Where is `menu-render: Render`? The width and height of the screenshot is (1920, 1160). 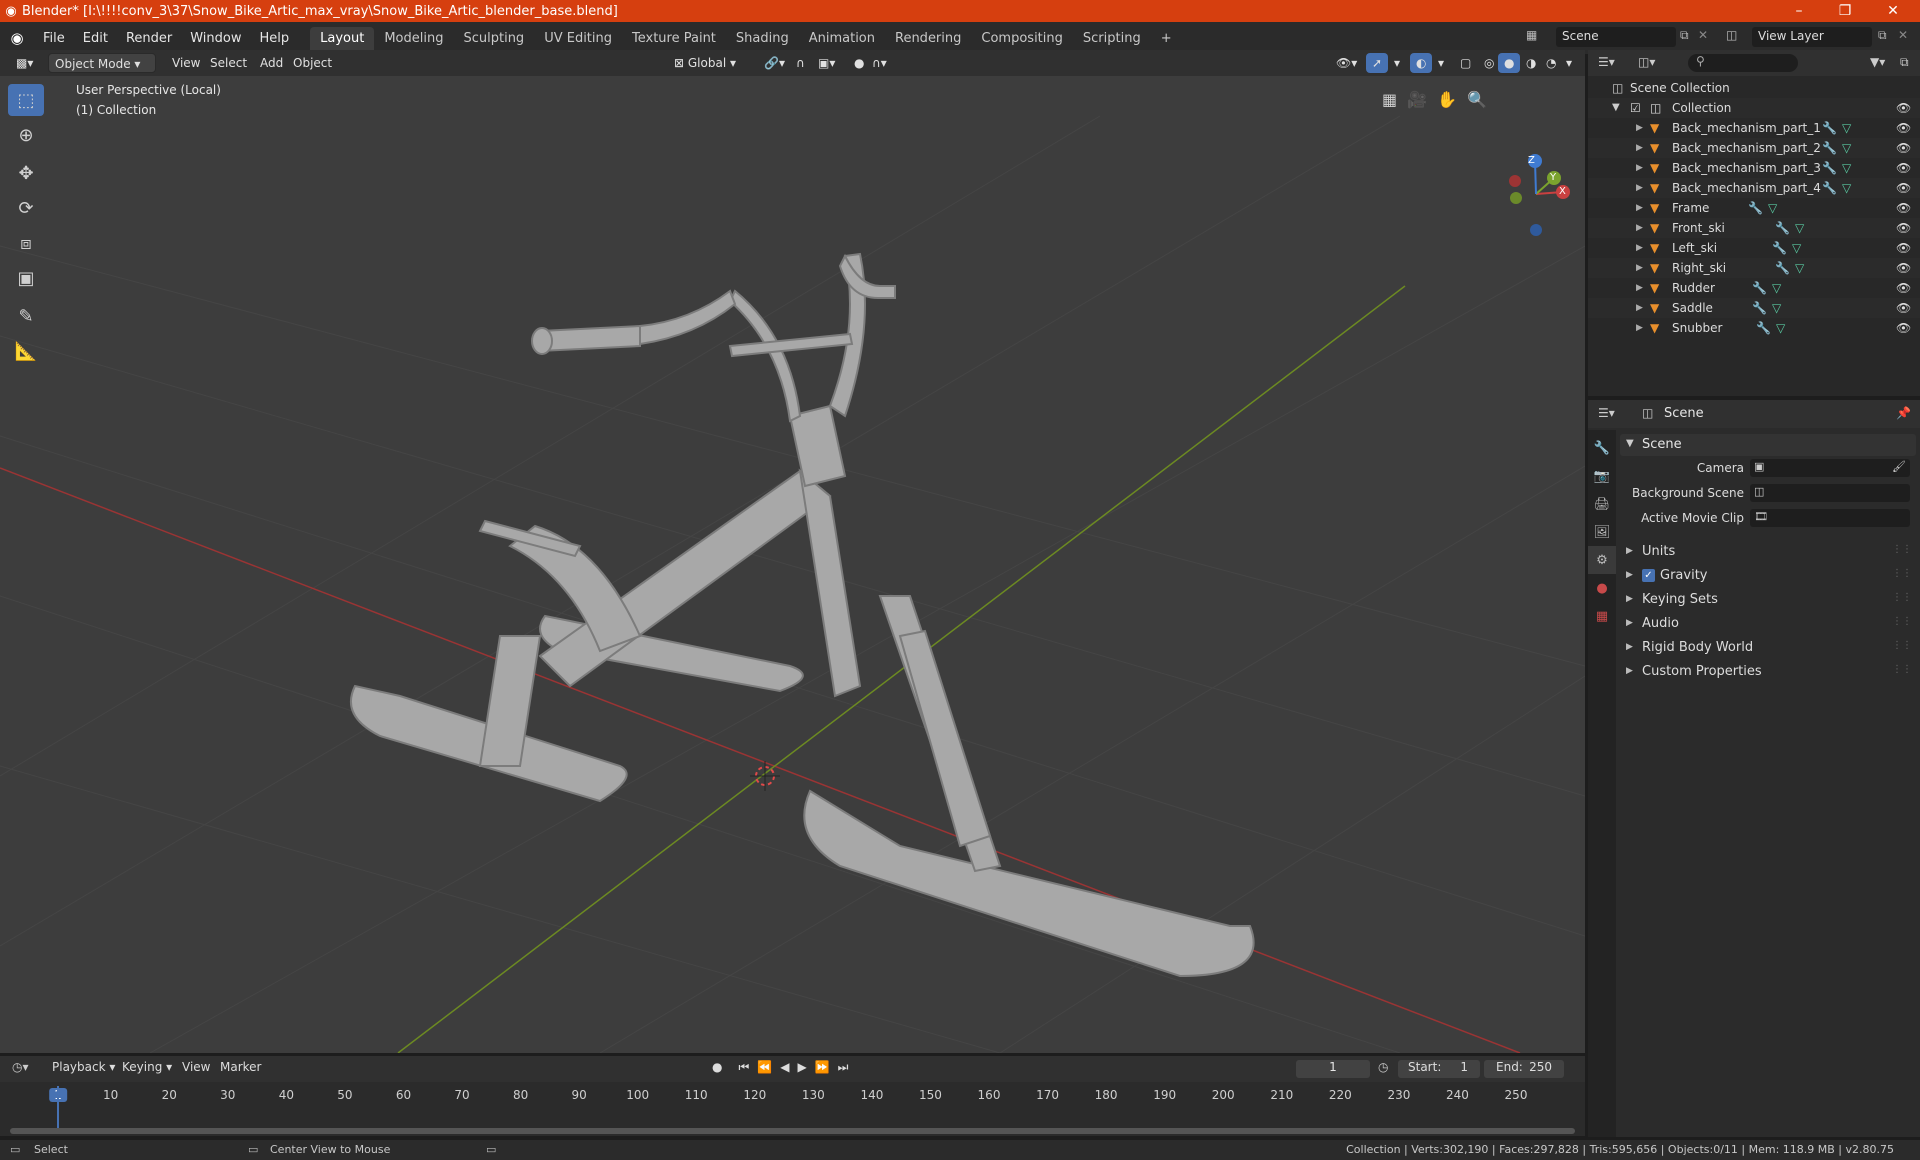
menu-render: Render is located at coordinates (149, 38).